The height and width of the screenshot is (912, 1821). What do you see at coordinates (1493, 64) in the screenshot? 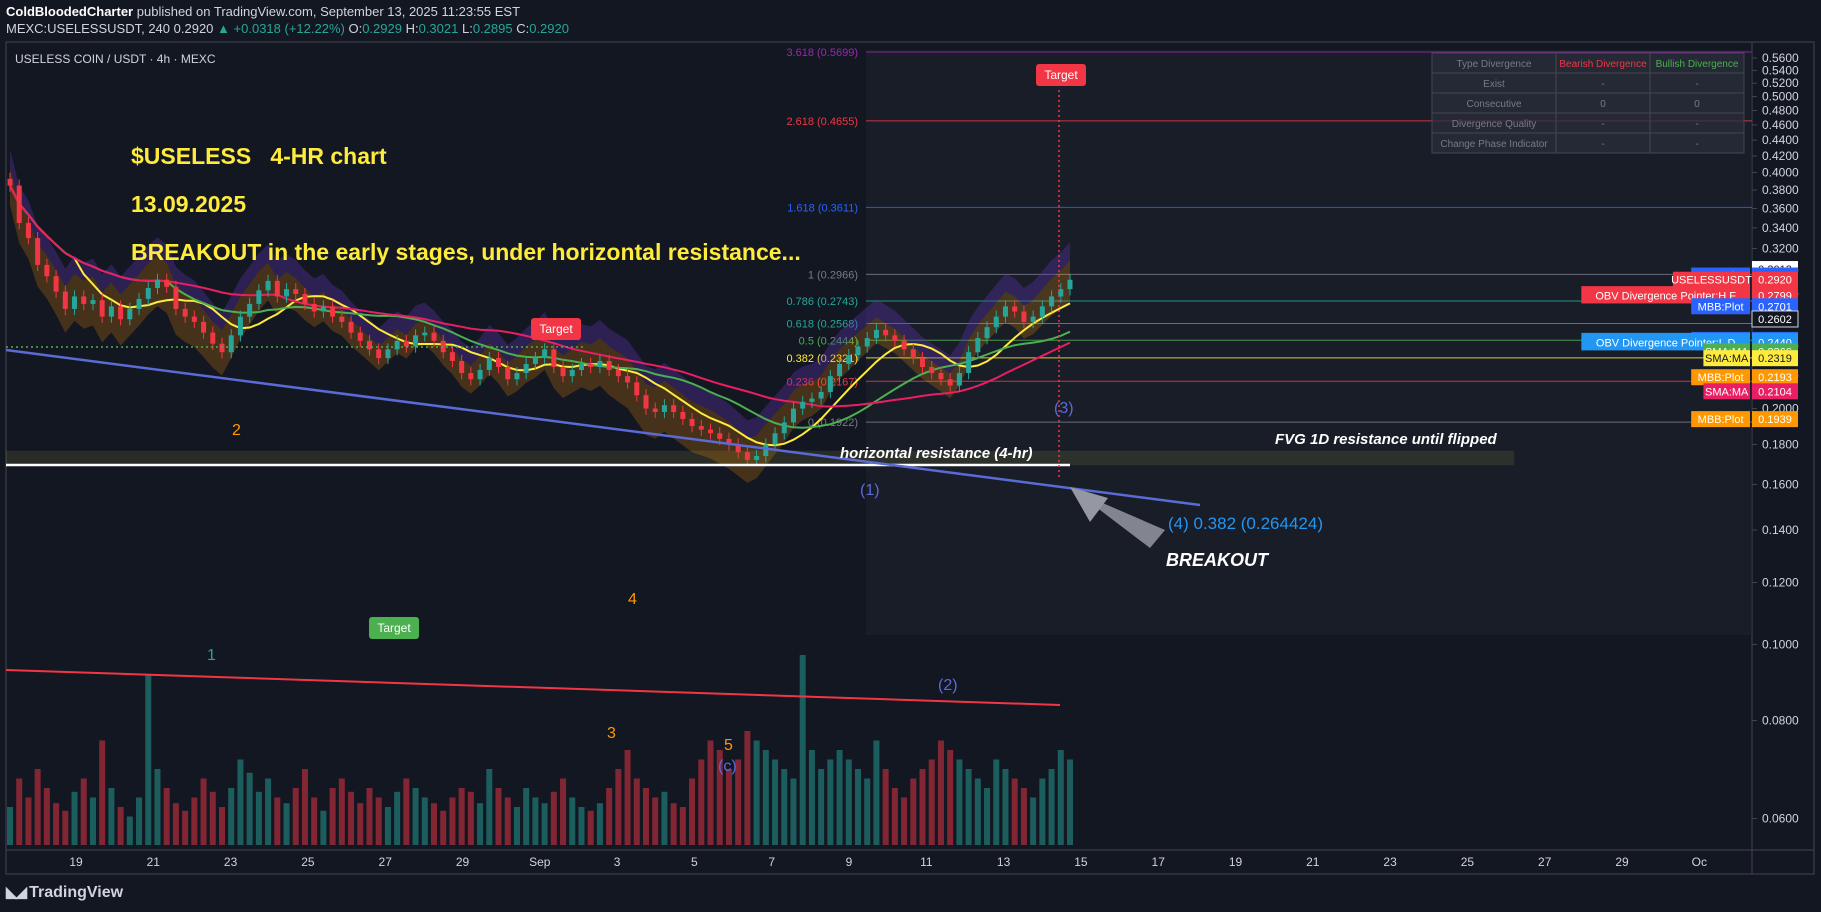
I see `table-header-text: Type Divergence` at bounding box center [1493, 64].